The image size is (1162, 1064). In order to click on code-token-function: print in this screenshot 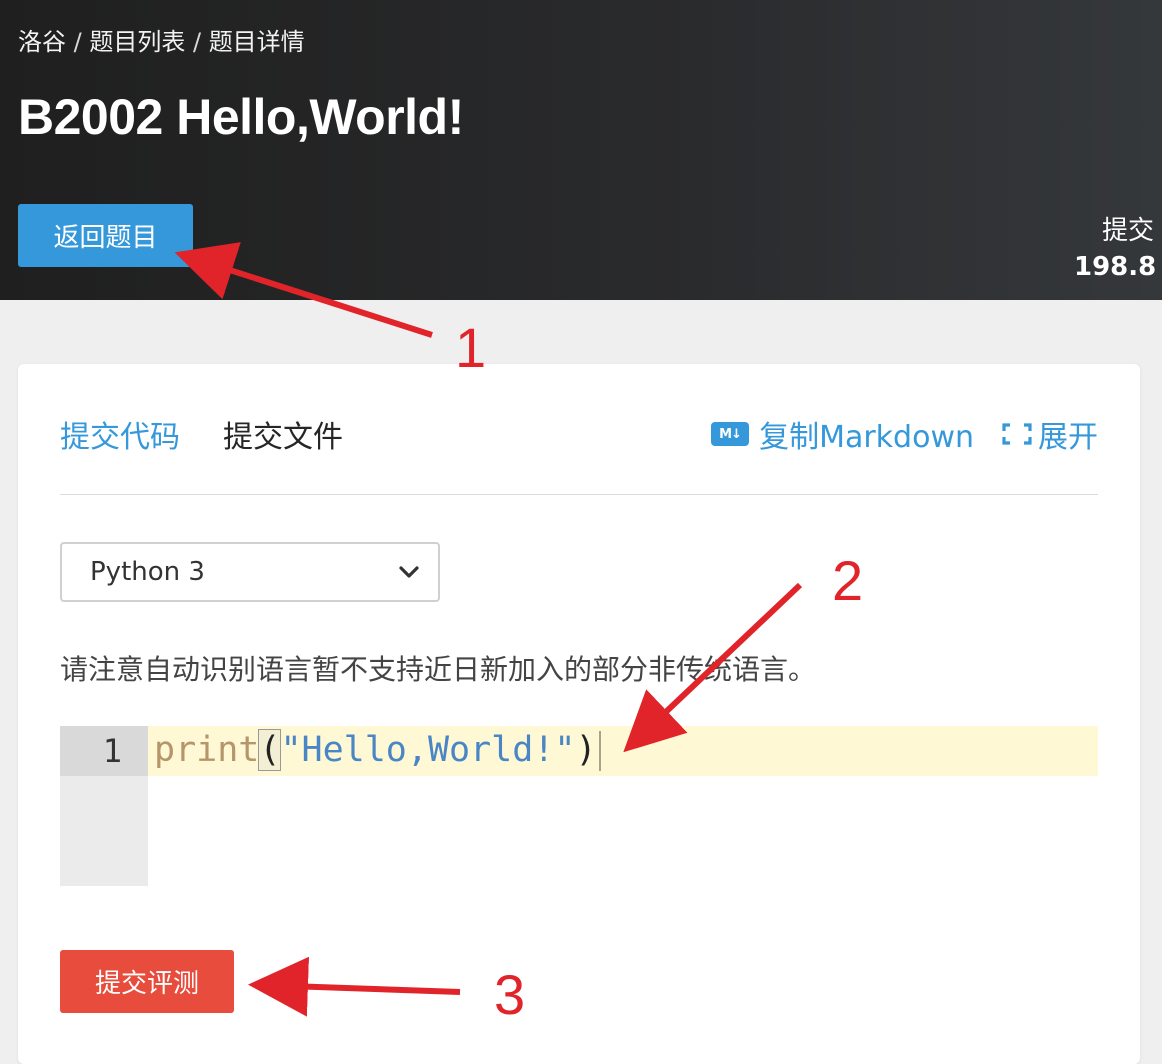, I will do `click(207, 750)`.